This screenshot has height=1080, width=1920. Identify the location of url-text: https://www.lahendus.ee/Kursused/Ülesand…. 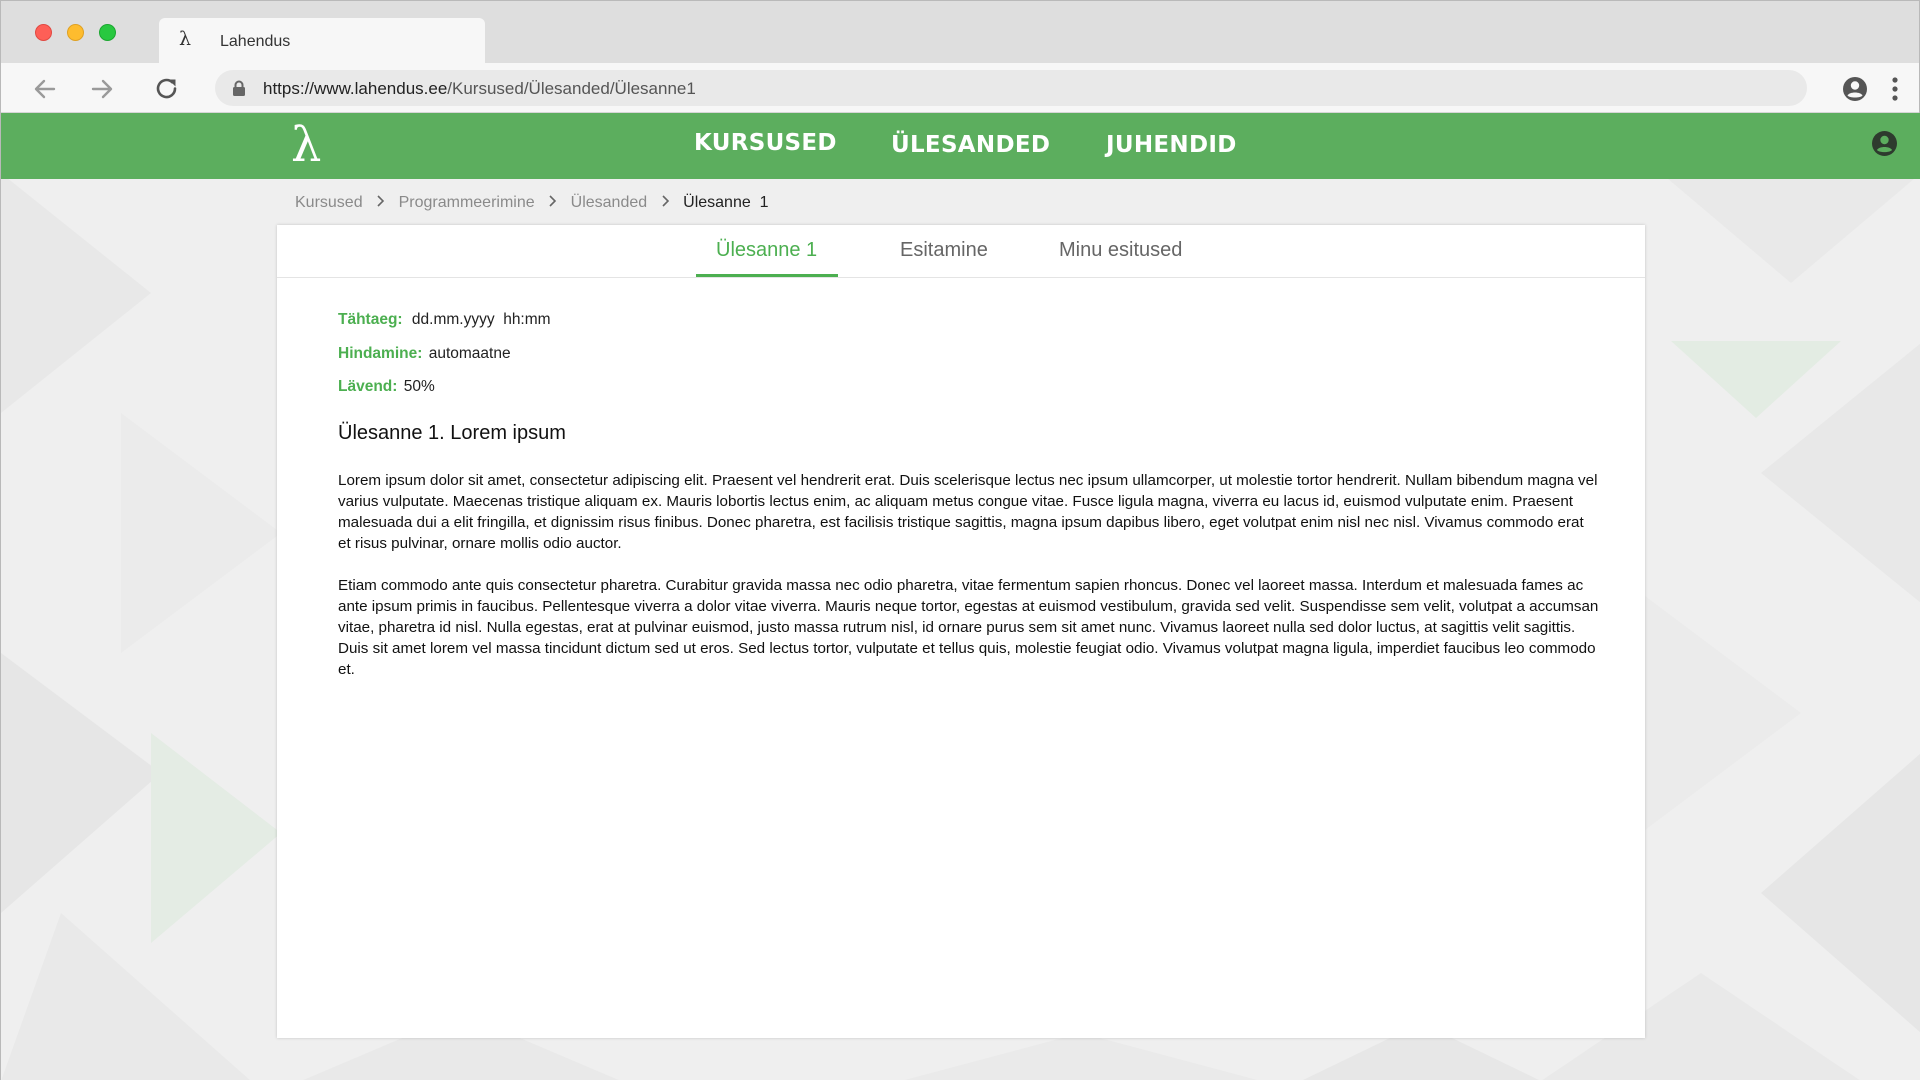
(479, 89).